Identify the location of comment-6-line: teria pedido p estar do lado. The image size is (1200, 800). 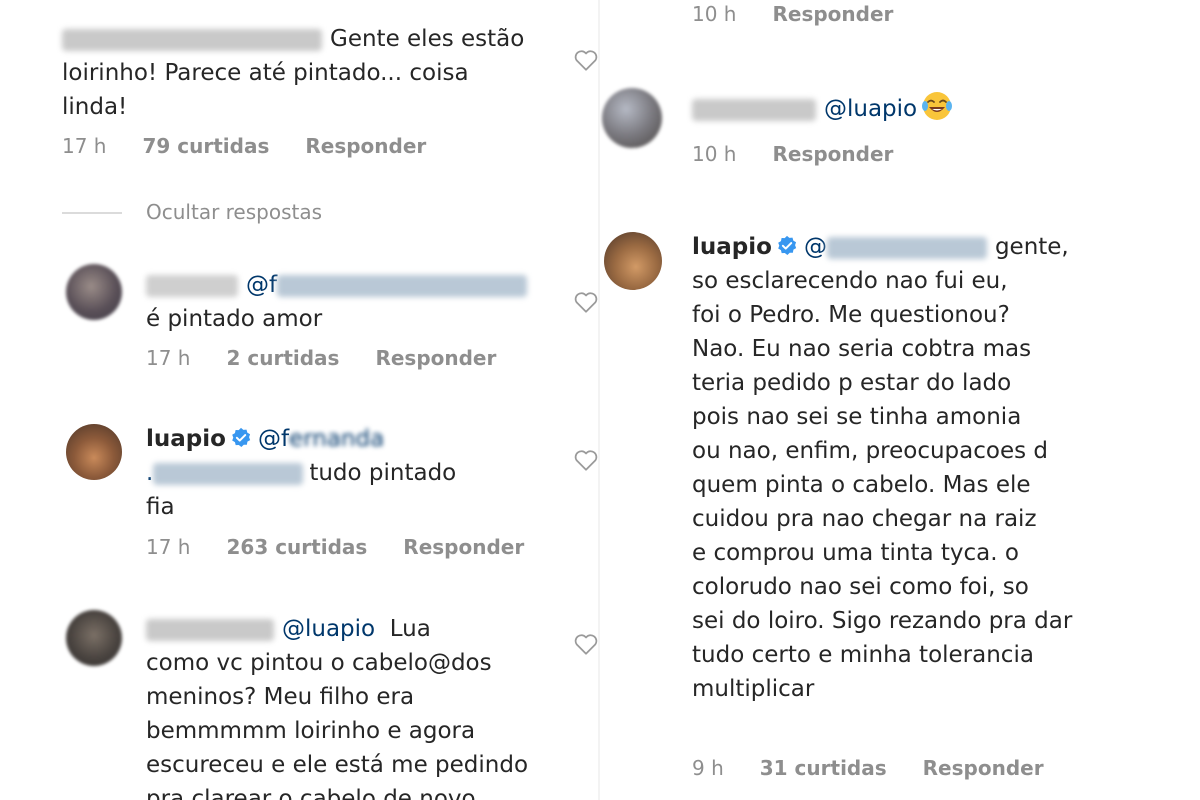
(852, 383).